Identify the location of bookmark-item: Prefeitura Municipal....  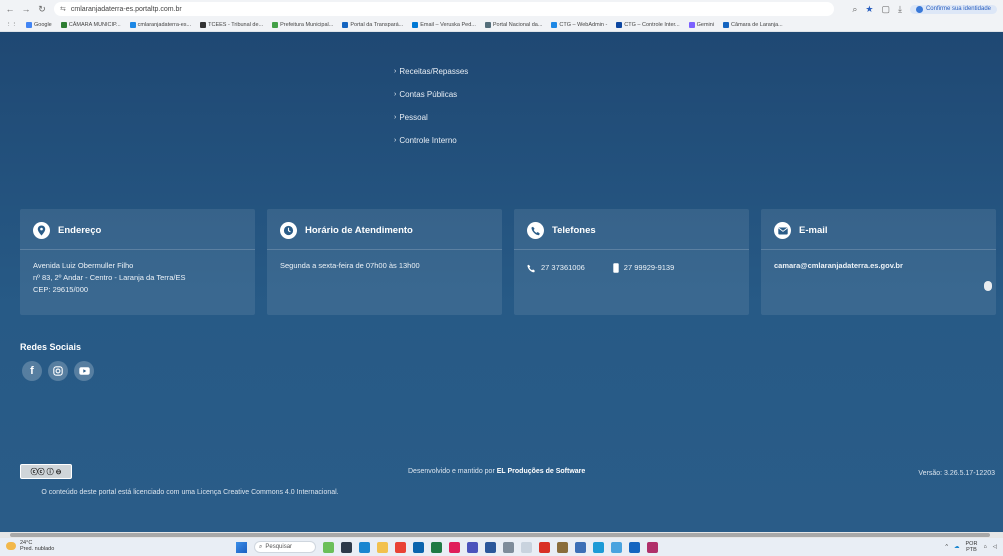
(302, 25).